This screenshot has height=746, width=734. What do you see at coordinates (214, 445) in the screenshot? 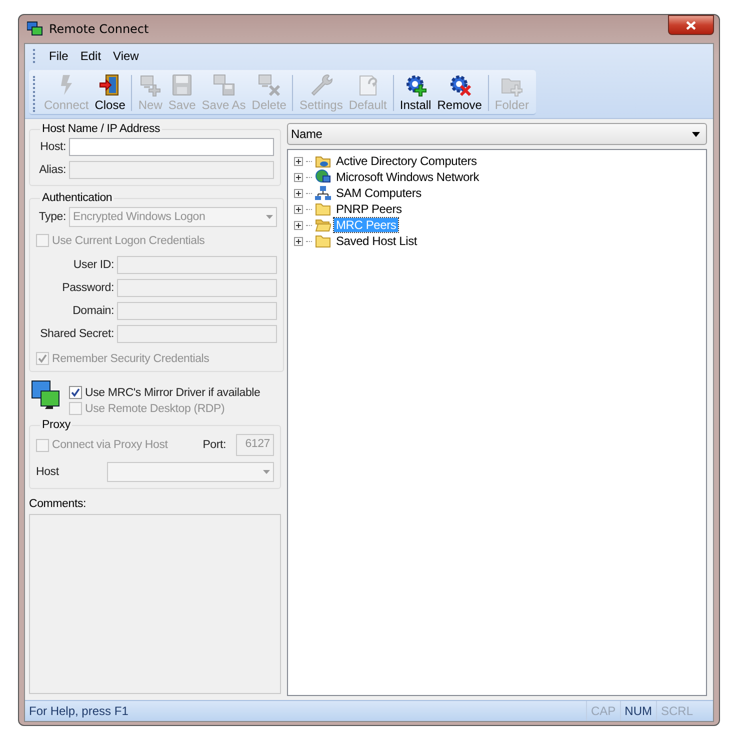
I see `field-label: Port:` at bounding box center [214, 445].